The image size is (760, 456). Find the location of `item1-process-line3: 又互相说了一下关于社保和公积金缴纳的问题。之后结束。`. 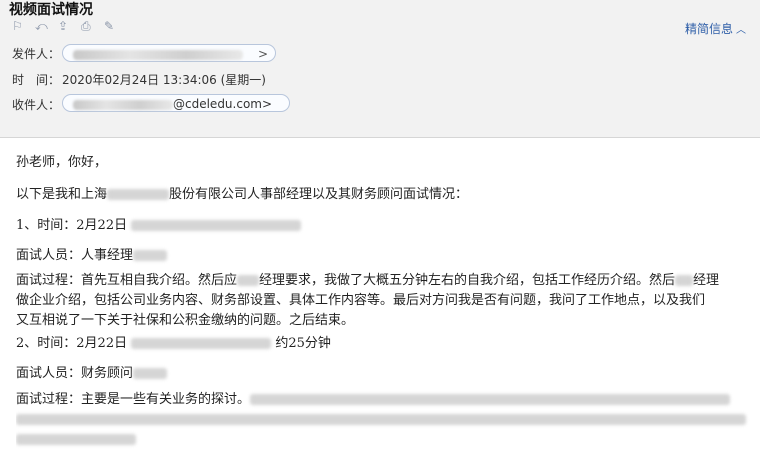

item1-process-line3: 又互相说了一下关于社保和公积金缴纳的问题。之后结束。 is located at coordinates (185, 320).